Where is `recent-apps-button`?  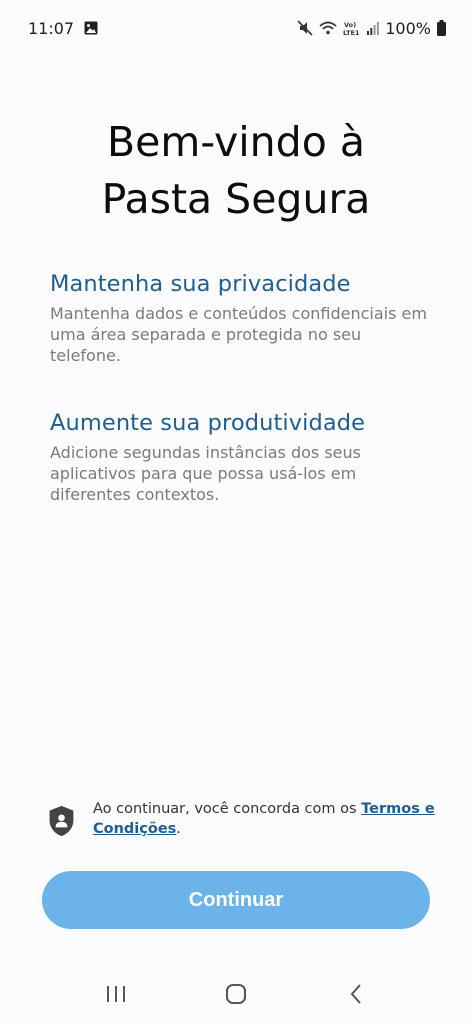 recent-apps-button is located at coordinates (116, 994).